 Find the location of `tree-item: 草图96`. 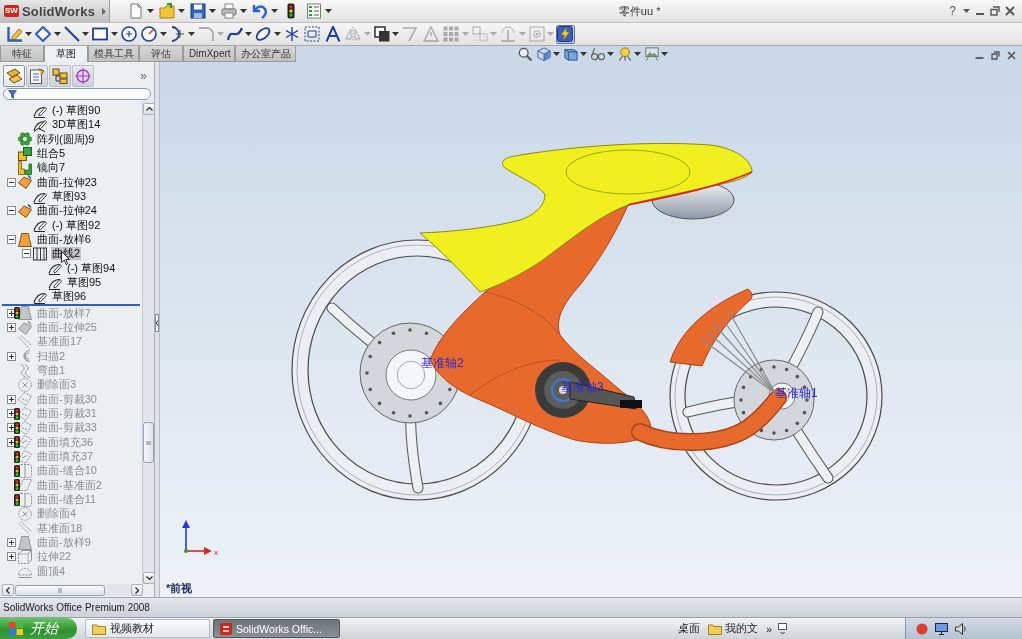

tree-item: 草图96 is located at coordinates (69, 297).